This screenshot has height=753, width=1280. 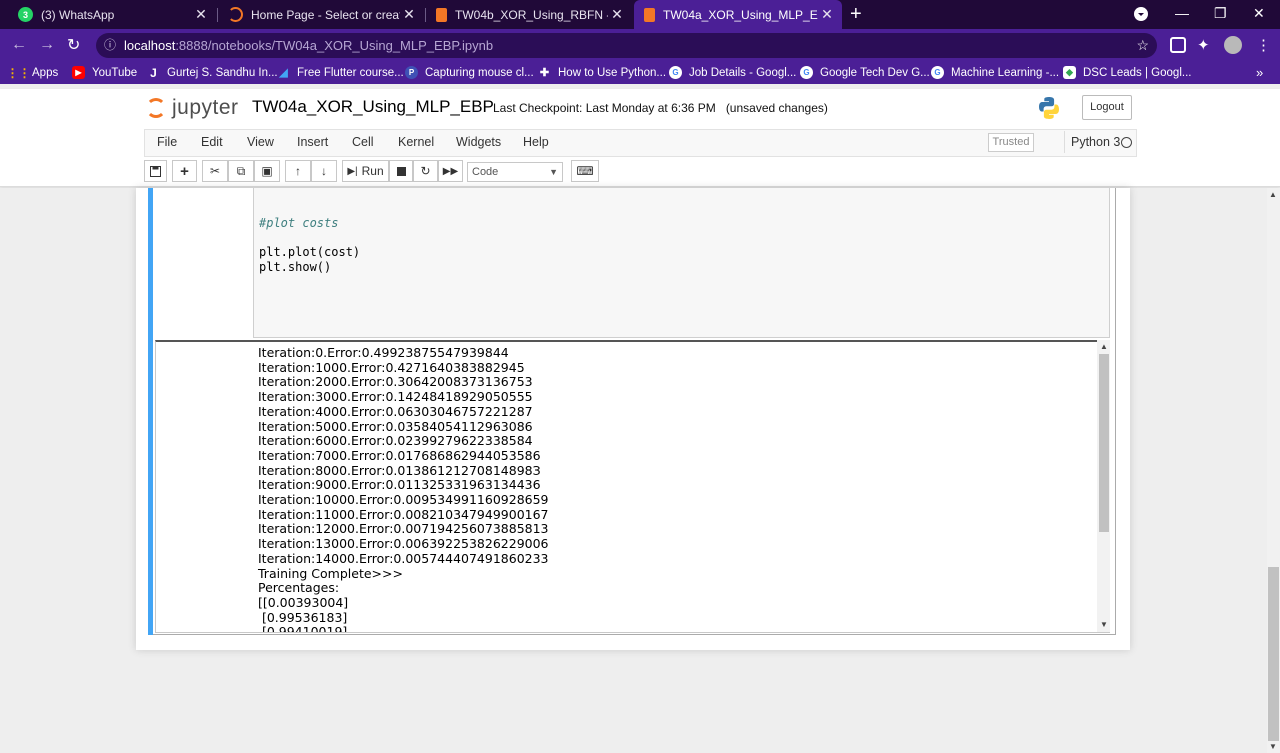 What do you see at coordinates (205, 107) in the screenshot?
I see `jupyter-wordmark: jupyter` at bounding box center [205, 107].